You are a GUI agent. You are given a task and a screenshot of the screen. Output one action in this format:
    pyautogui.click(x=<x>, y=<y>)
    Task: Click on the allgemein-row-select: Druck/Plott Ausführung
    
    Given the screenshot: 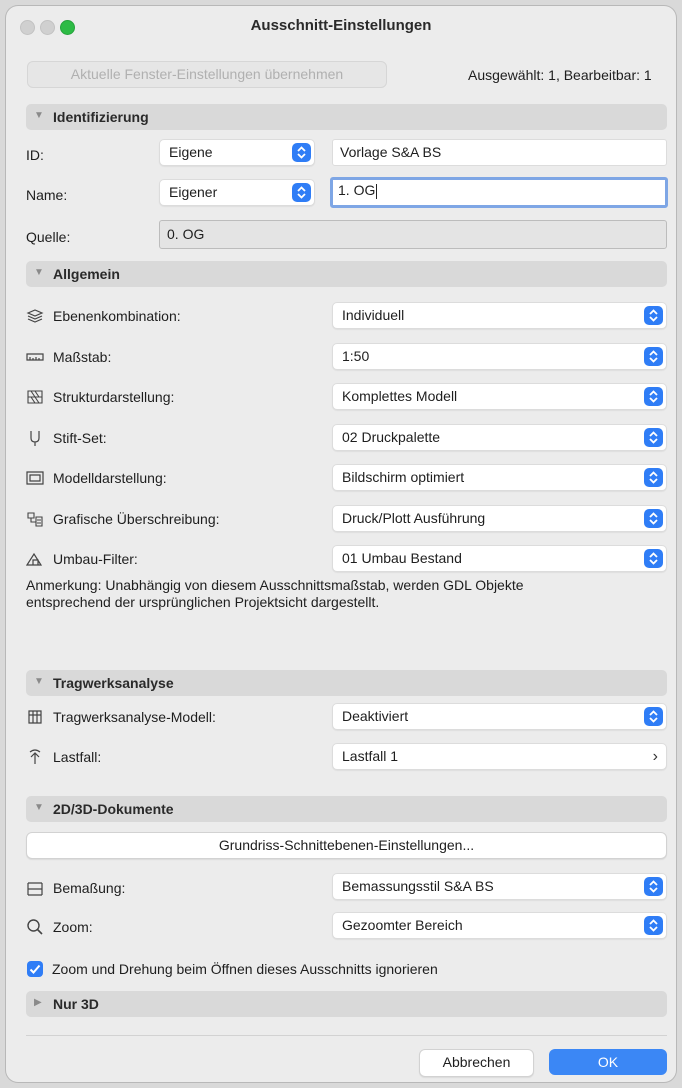 What is the action you would take?
    pyautogui.click(x=499, y=518)
    